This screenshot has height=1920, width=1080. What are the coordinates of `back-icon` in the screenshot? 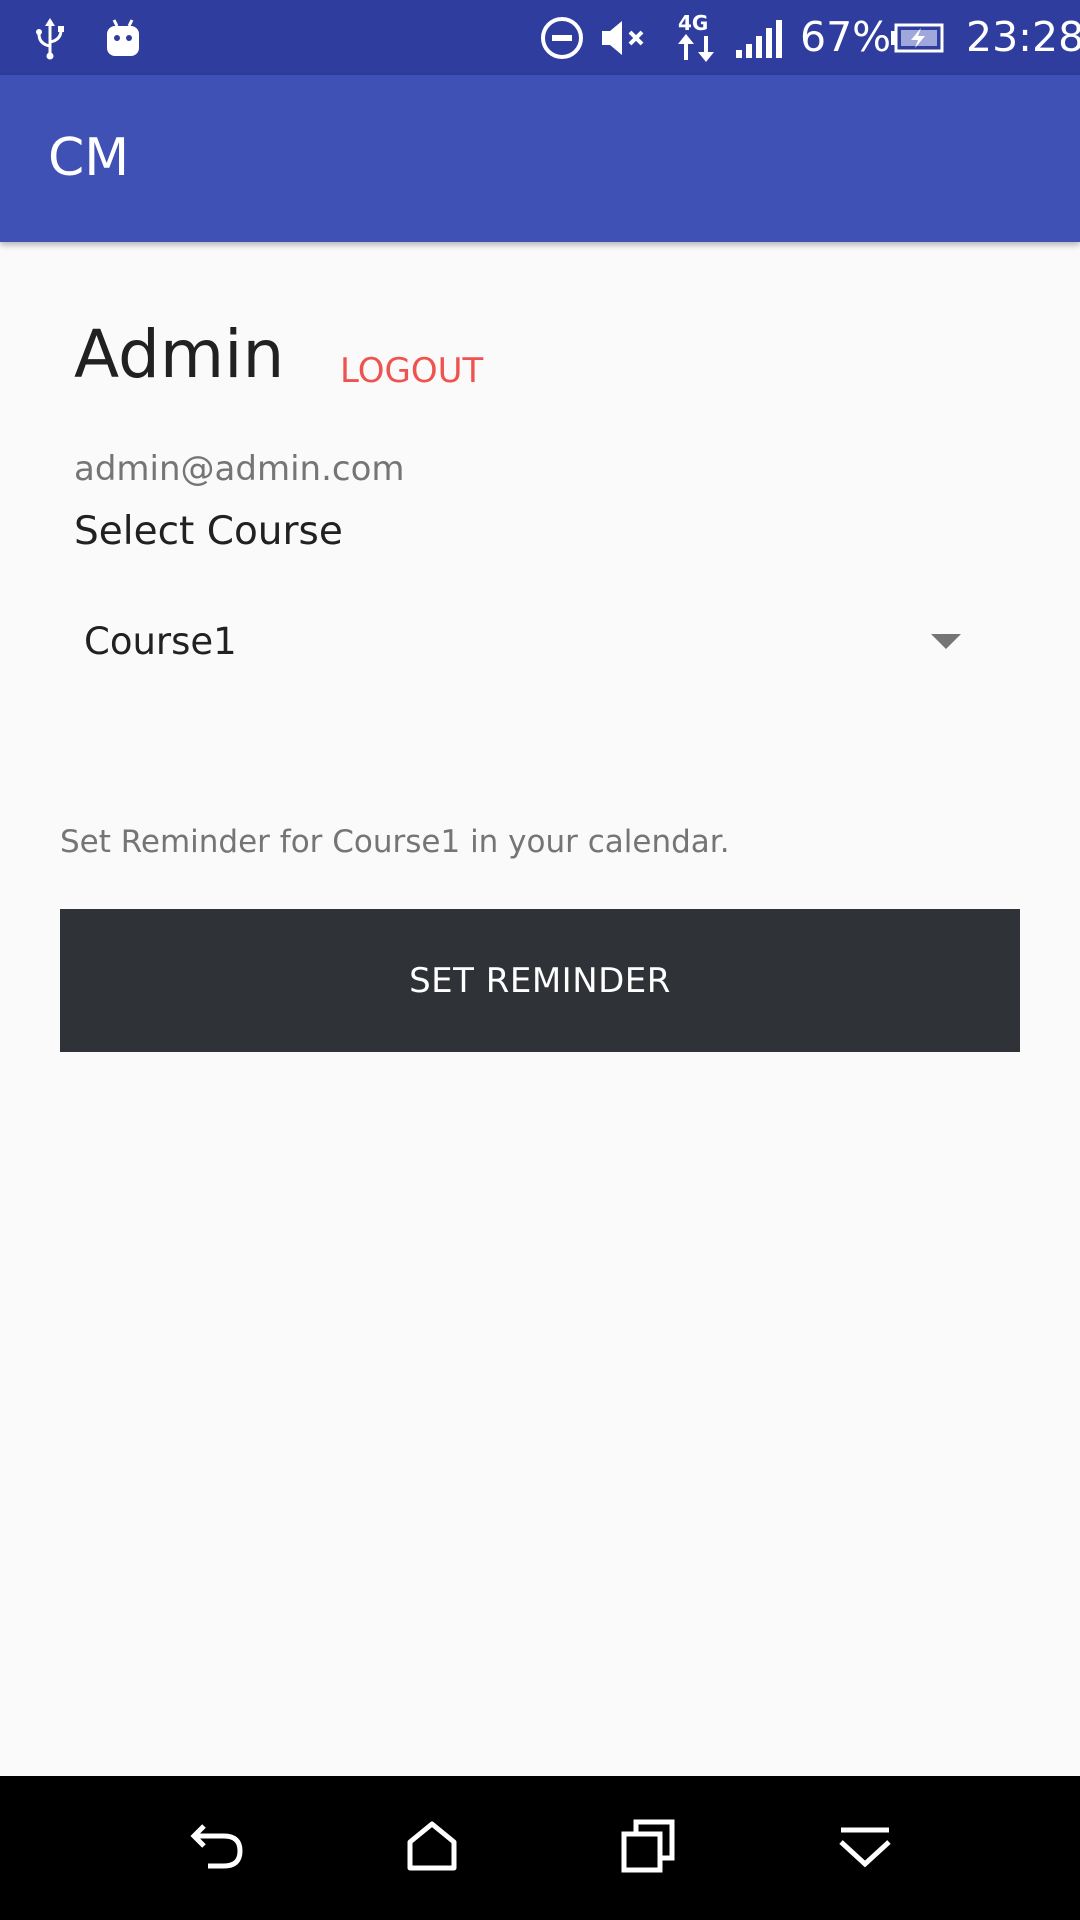 It's located at (218, 1848).